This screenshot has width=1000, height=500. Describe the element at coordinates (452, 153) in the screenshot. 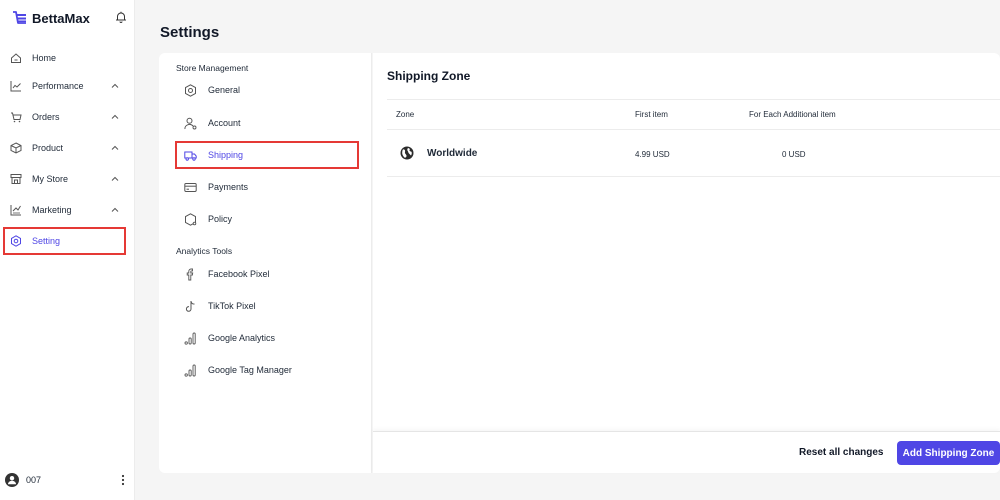

I see `zone-name: Worldwide` at that location.